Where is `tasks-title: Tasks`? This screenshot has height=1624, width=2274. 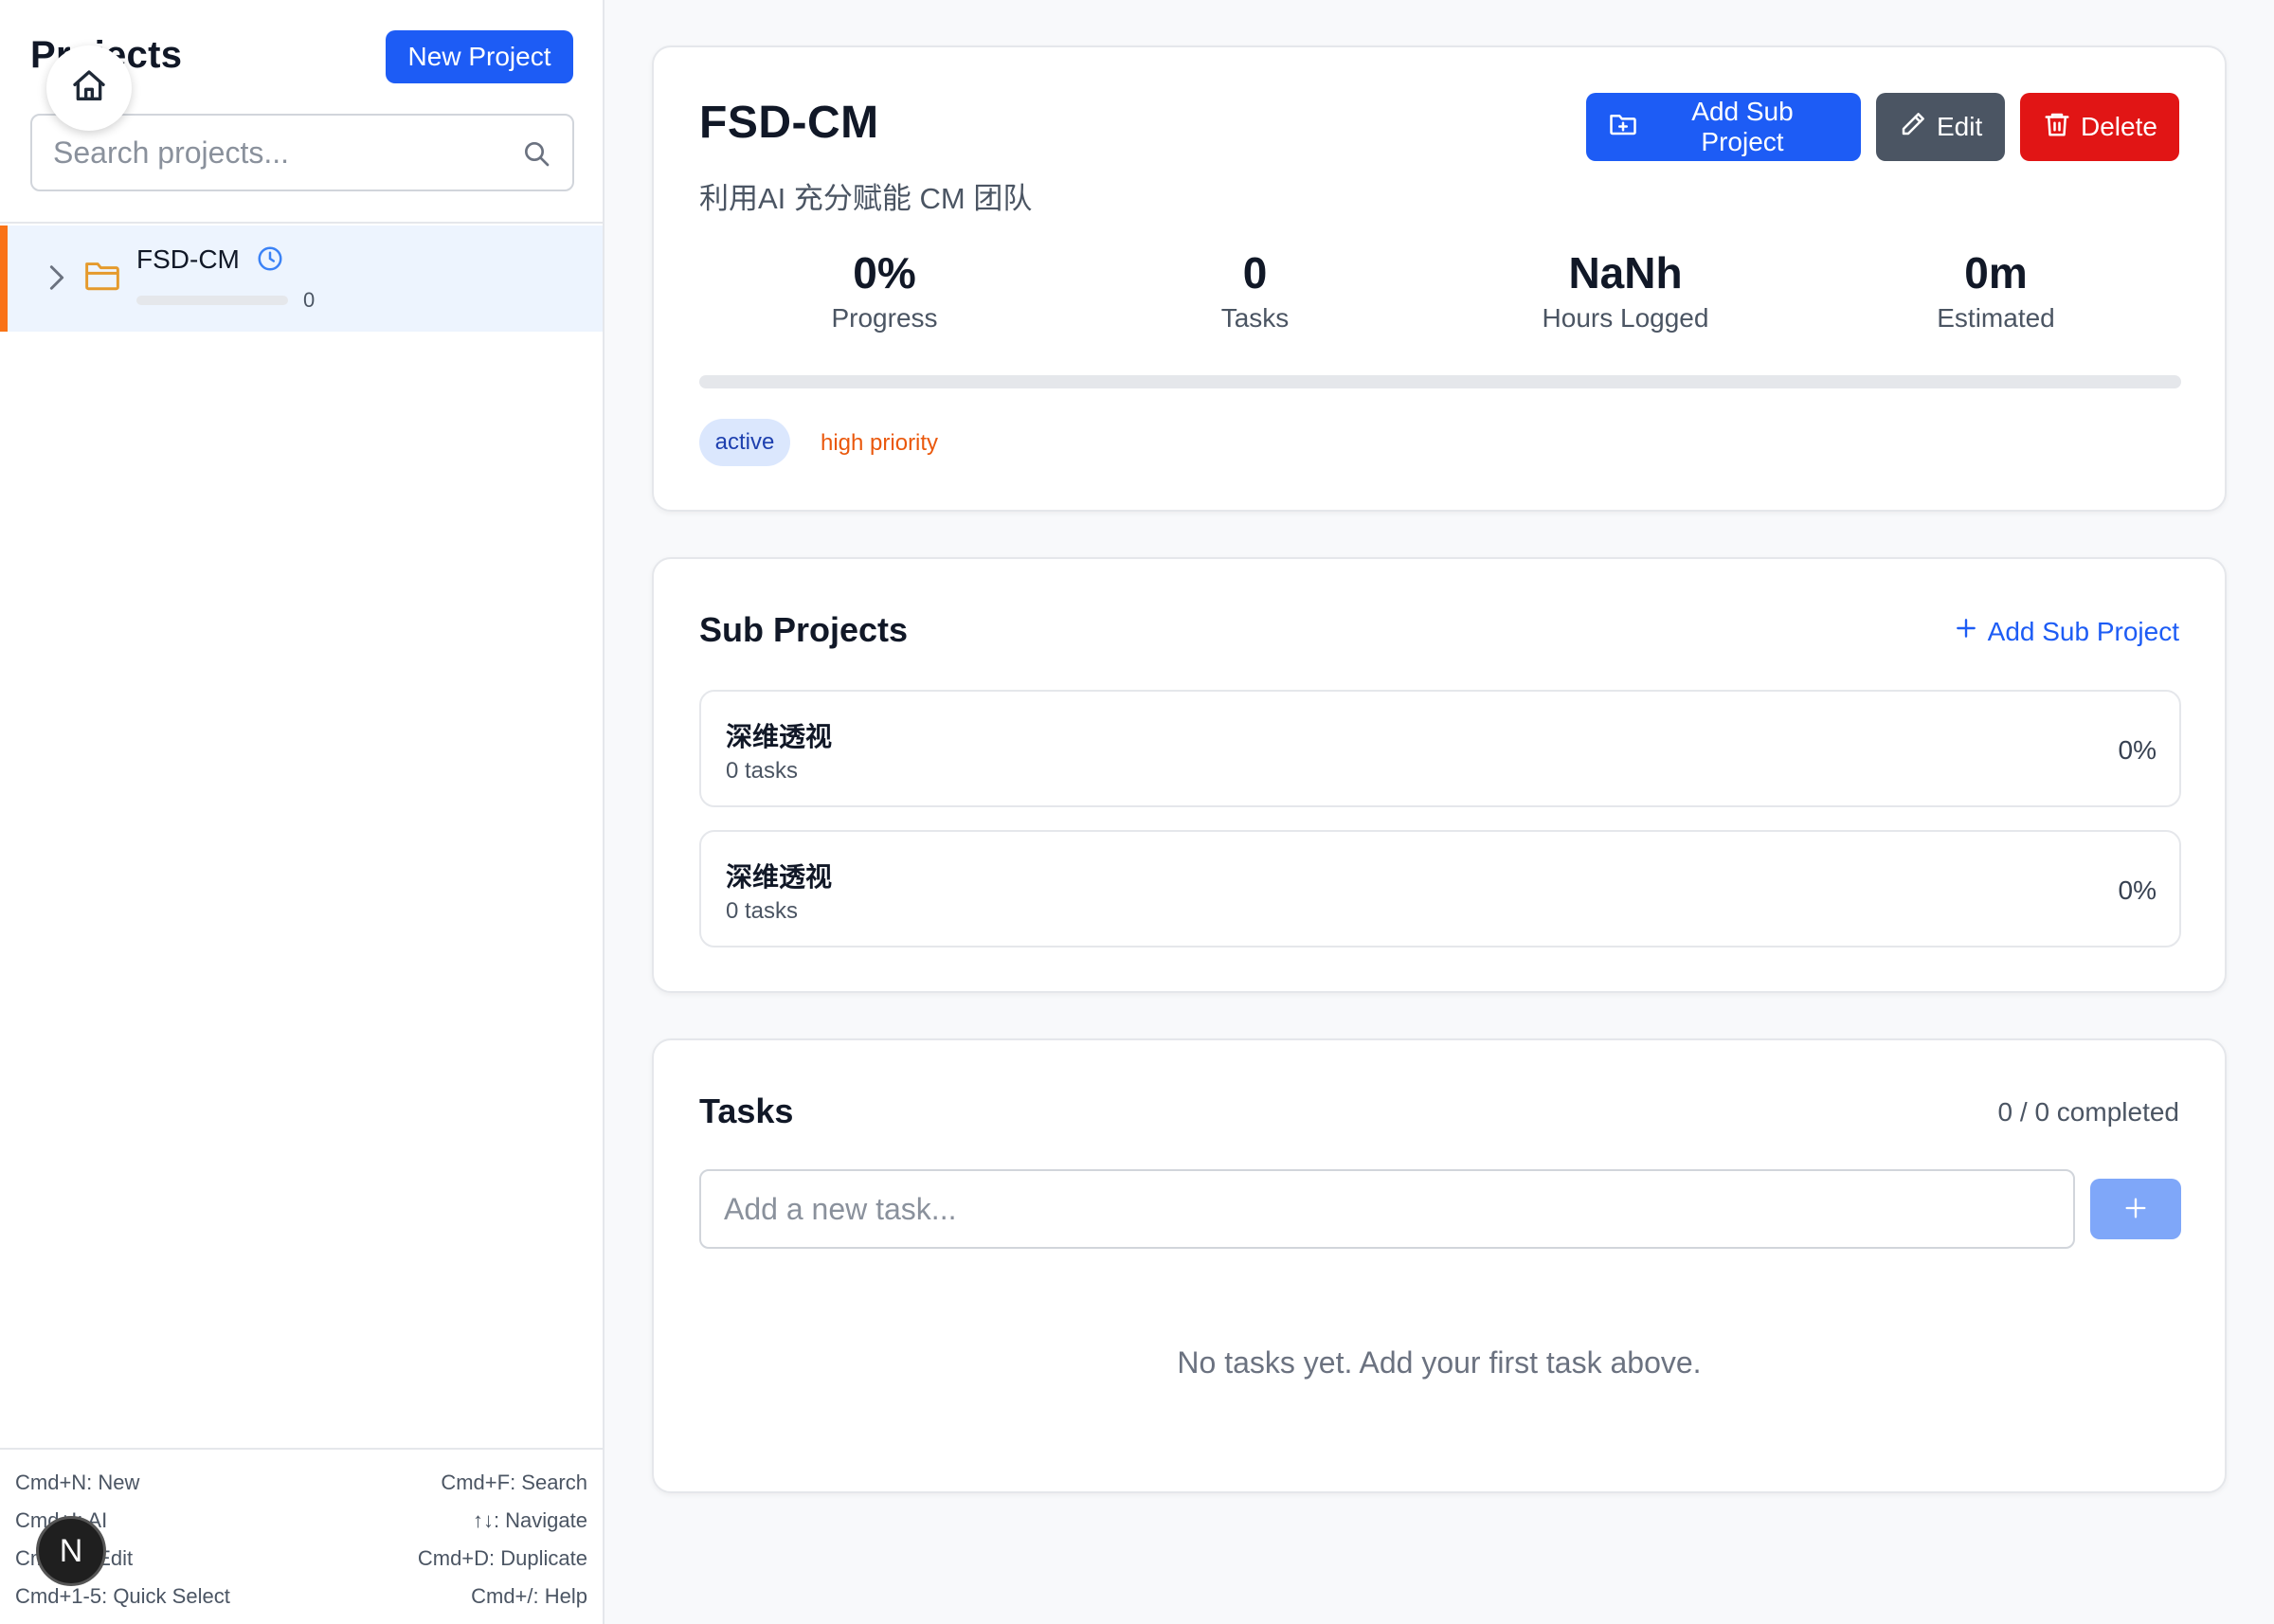
tasks-title: Tasks is located at coordinates (746, 1111).